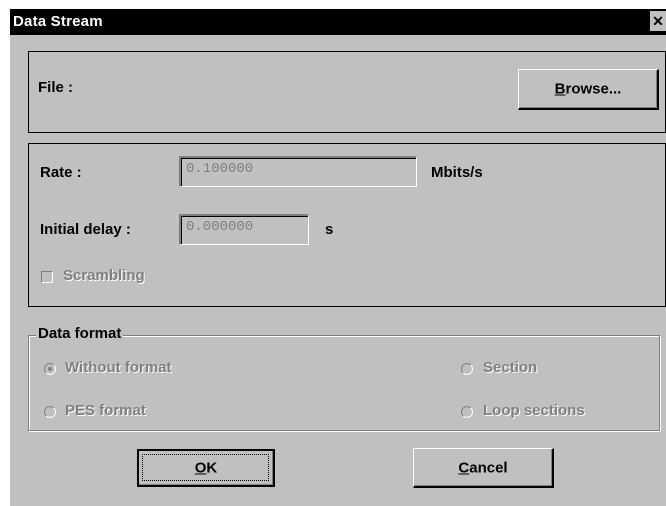 Image resolution: width=666 pixels, height=506 pixels. What do you see at coordinates (85, 229) in the screenshot?
I see `initial-delay-label: Initial delay :` at bounding box center [85, 229].